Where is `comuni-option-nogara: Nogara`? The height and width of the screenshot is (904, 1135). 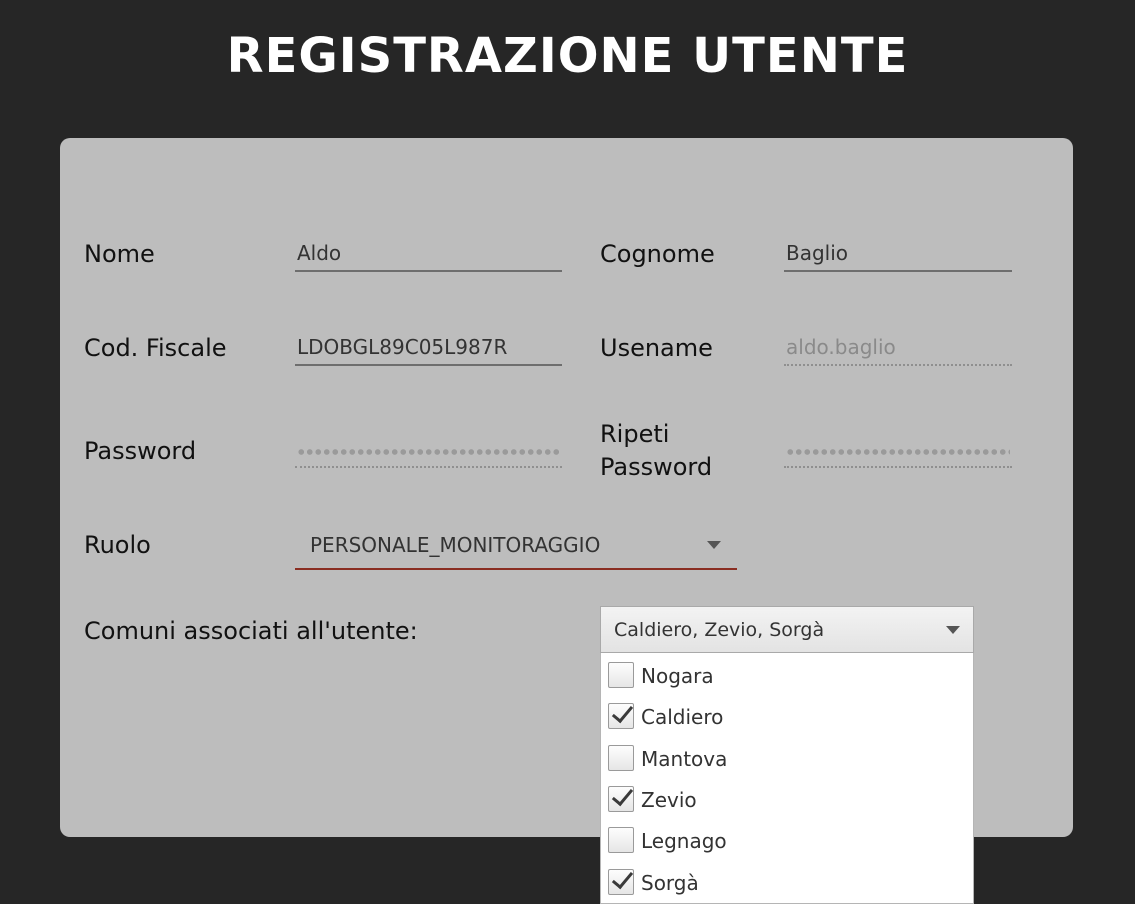 comuni-option-nogara: Nogara is located at coordinates (787, 675).